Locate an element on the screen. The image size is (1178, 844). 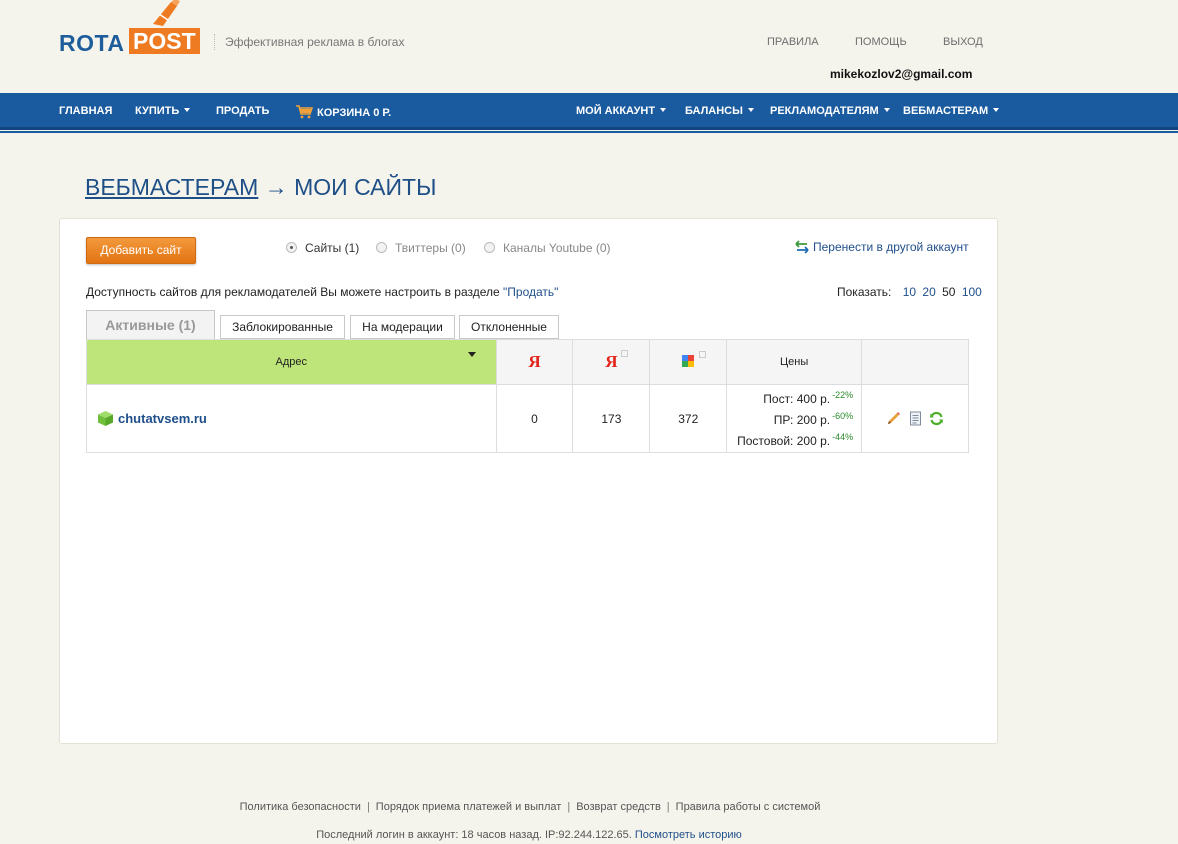
nav-sell: ПРОДАТЬ is located at coordinates (242, 111).